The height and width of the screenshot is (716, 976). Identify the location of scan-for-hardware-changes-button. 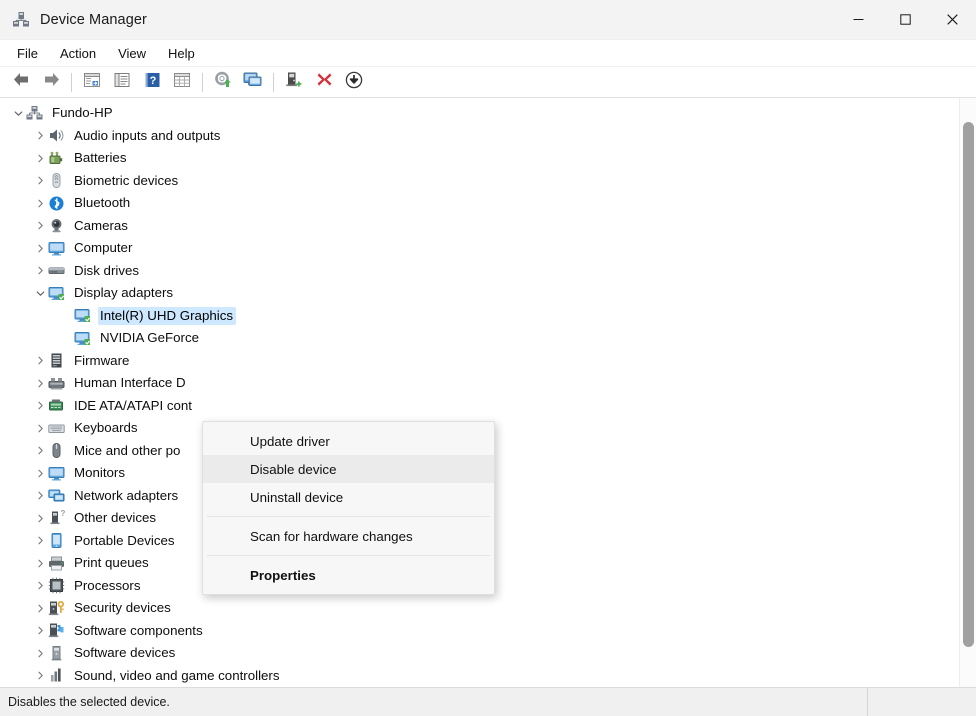
(253, 82).